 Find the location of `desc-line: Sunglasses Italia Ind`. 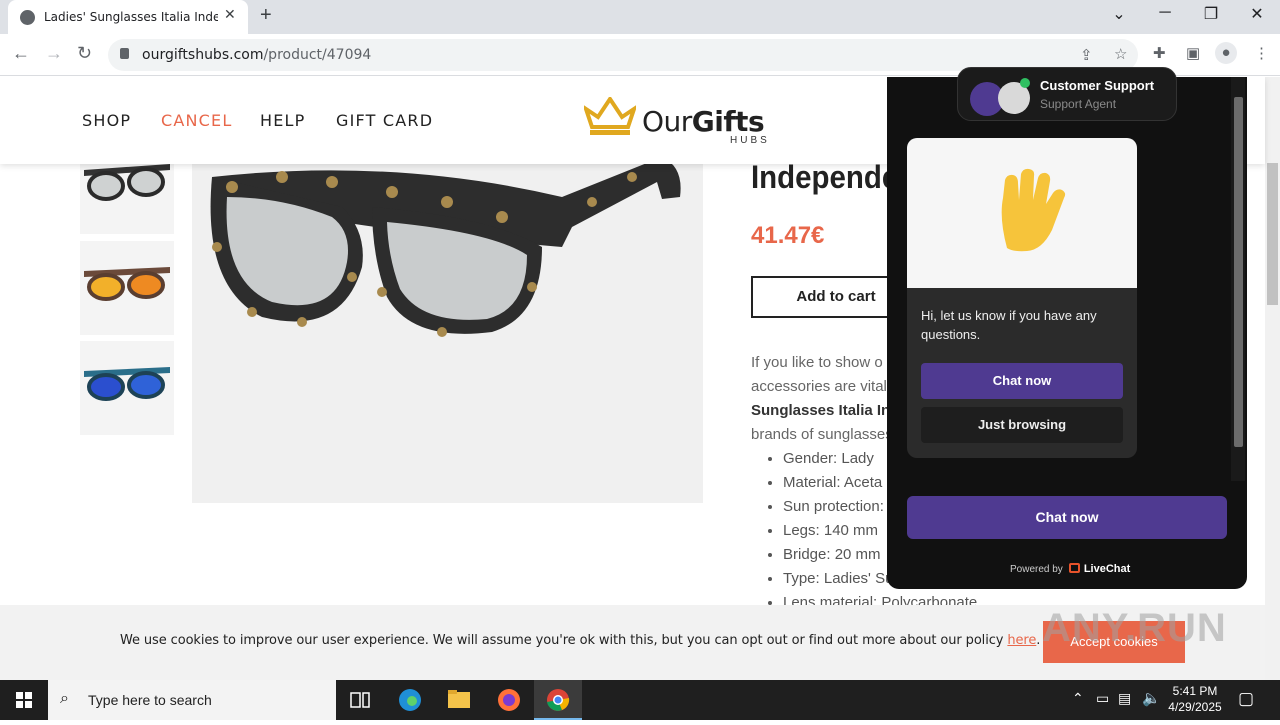

desc-line: Sunglasses Italia Ind is located at coordinates (825, 410).